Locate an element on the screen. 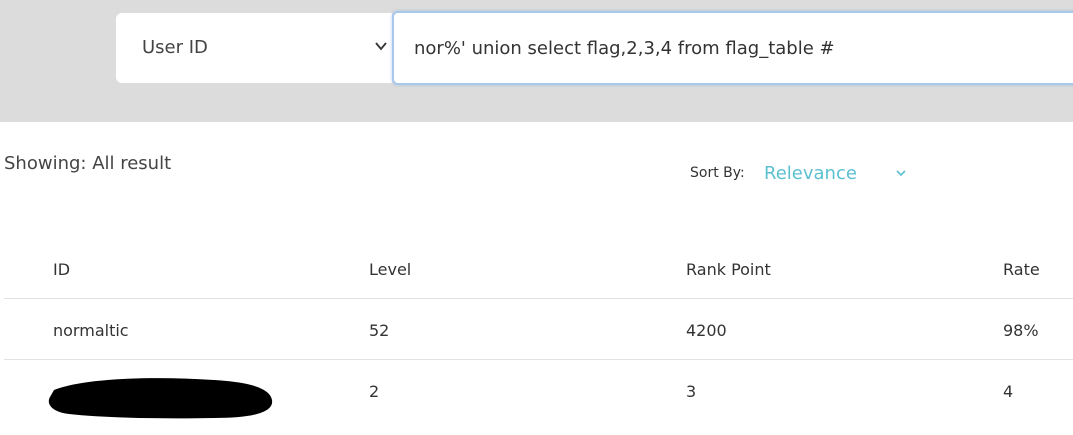 This screenshot has height=435, width=1073. table-cell-rate: 4 is located at coordinates (1008, 391).